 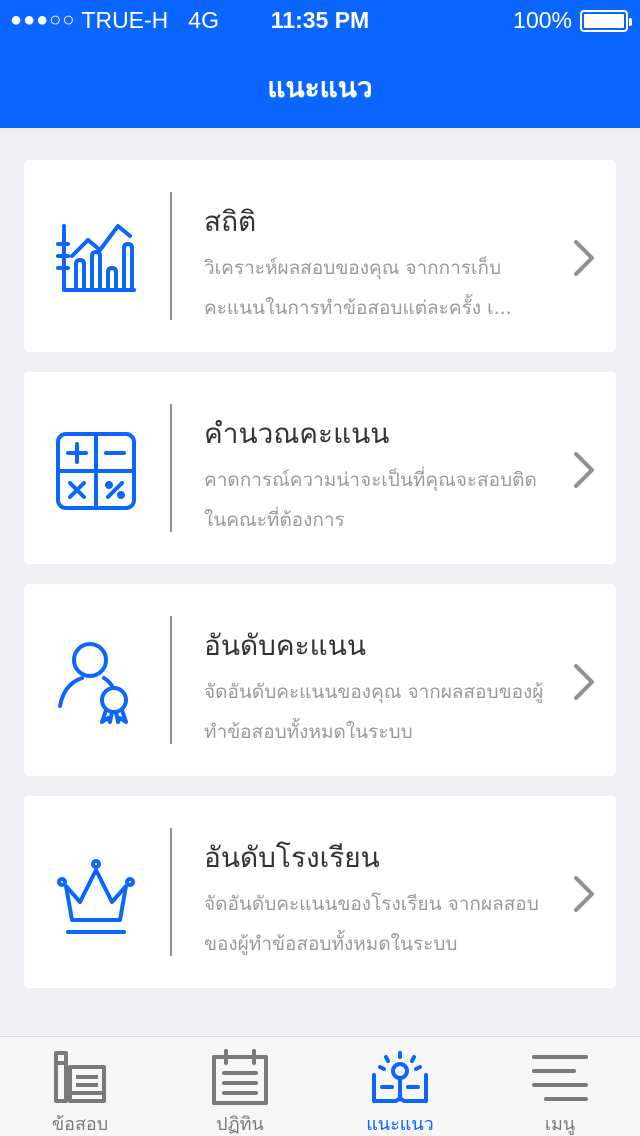 I want to click on status-bar: ●●●○○ TRUE-H 4G 11:35 PM 100%, so click(x=320, y=20).